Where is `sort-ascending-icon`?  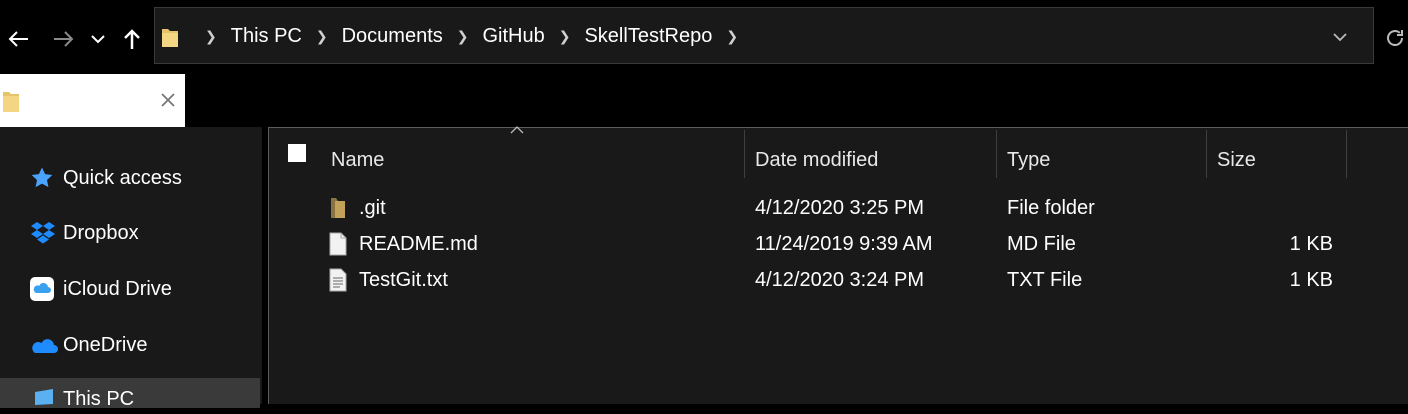 sort-ascending-icon is located at coordinates (517, 130).